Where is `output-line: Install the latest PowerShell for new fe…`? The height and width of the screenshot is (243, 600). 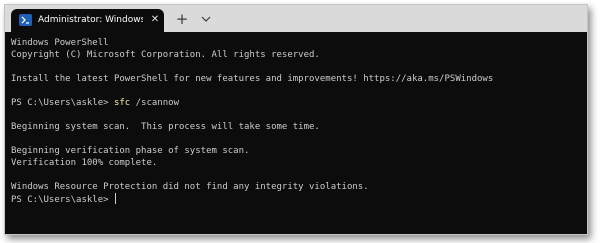
output-line: Install the latest PowerShell for new fe… is located at coordinates (252, 79).